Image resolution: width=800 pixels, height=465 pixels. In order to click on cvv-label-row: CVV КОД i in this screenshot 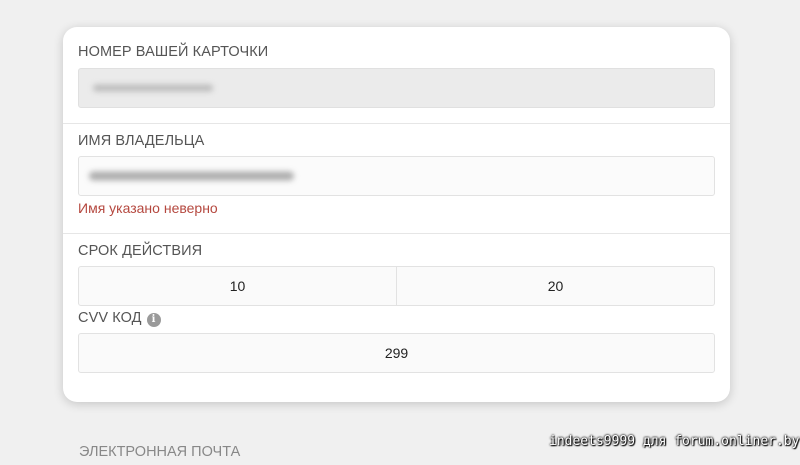, I will do `click(119, 318)`.